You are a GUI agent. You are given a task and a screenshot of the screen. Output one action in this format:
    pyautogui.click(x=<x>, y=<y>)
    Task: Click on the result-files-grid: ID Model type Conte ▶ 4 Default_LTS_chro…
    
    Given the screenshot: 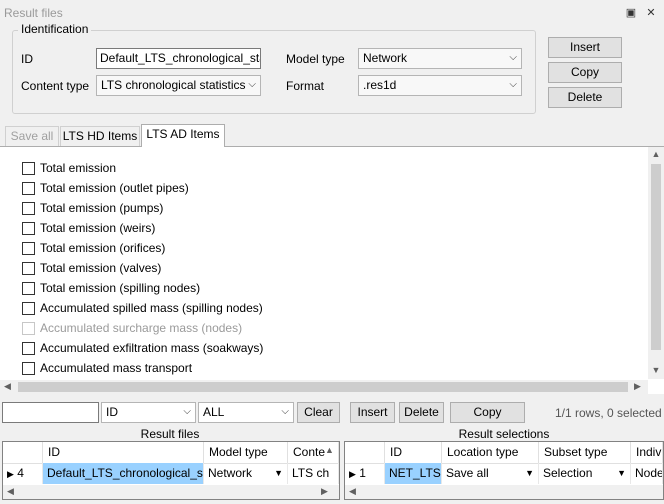 What is the action you would take?
    pyautogui.click(x=171, y=470)
    